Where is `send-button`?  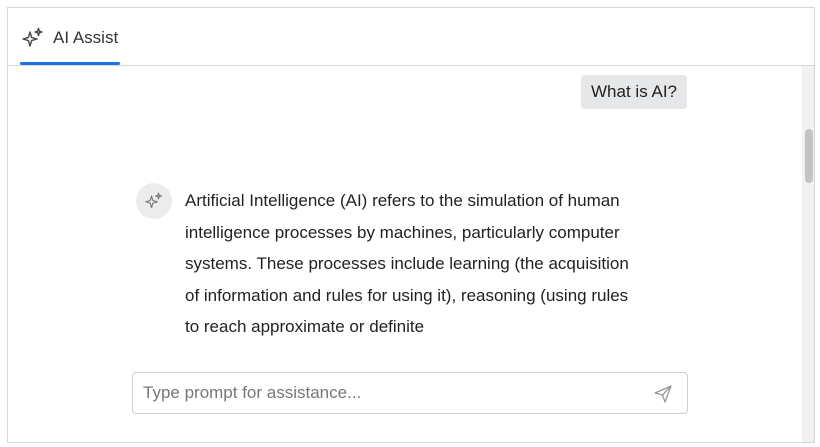
send-button is located at coordinates (663, 394).